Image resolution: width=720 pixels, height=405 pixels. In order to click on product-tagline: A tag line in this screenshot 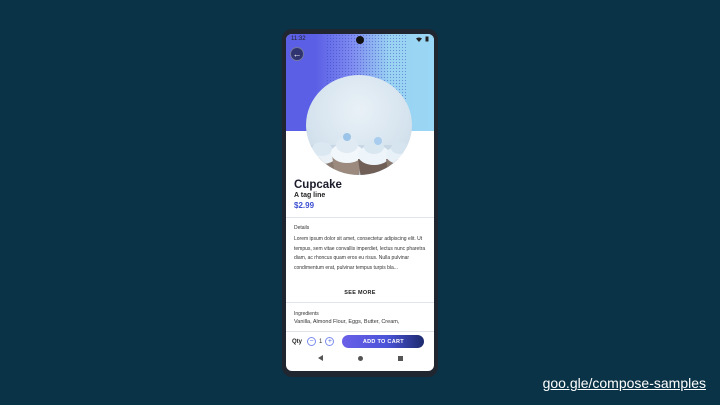, I will do `click(310, 195)`.